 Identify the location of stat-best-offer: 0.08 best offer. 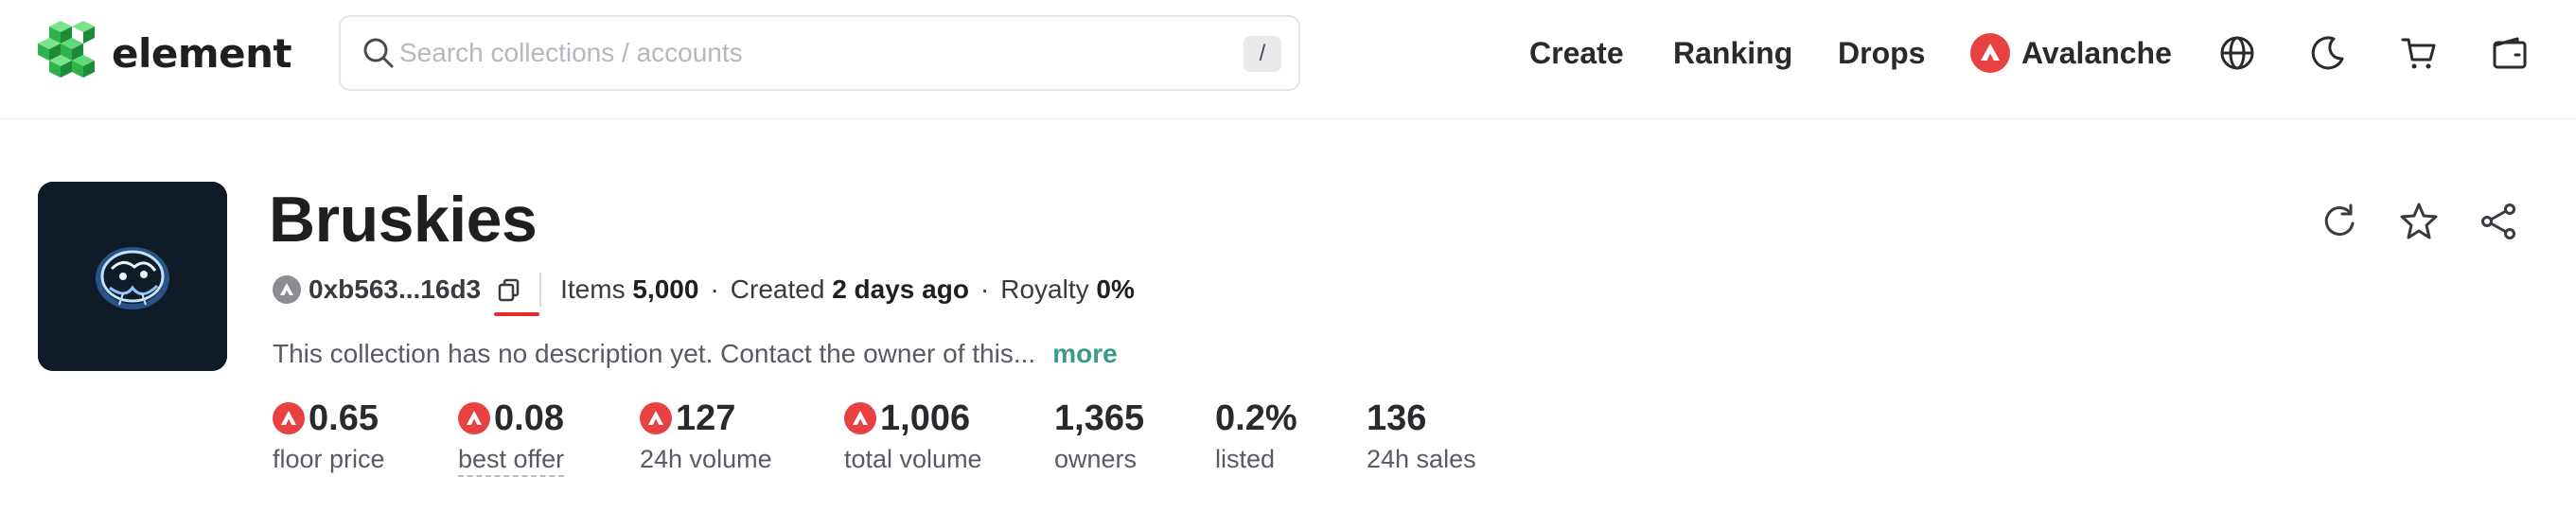
(511, 436).